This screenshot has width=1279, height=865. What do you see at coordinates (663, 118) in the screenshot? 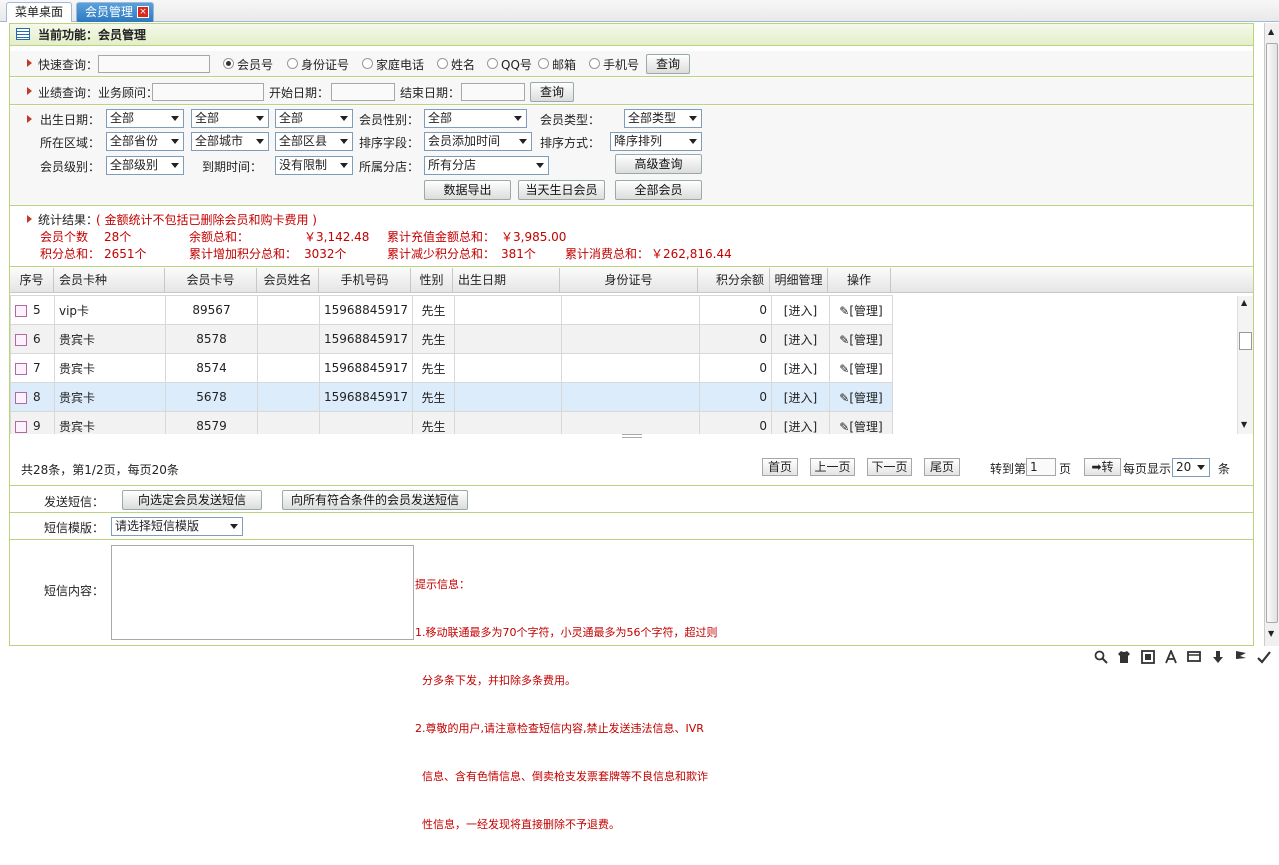
I see `member-type-select: 全部类型` at bounding box center [663, 118].